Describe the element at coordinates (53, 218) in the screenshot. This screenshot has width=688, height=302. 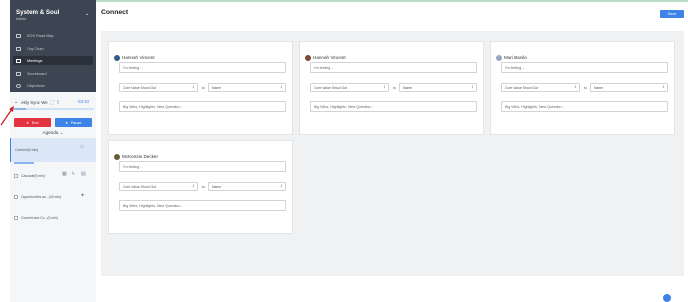
I see `agenda-item-commit: Commit and Co...(5 min)` at that location.